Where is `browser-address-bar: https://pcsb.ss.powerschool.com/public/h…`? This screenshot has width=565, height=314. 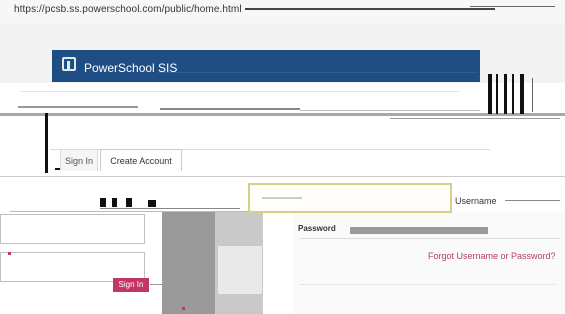
browser-address-bar: https://pcsb.ss.powerschool.com/public/h… is located at coordinates (282, 12).